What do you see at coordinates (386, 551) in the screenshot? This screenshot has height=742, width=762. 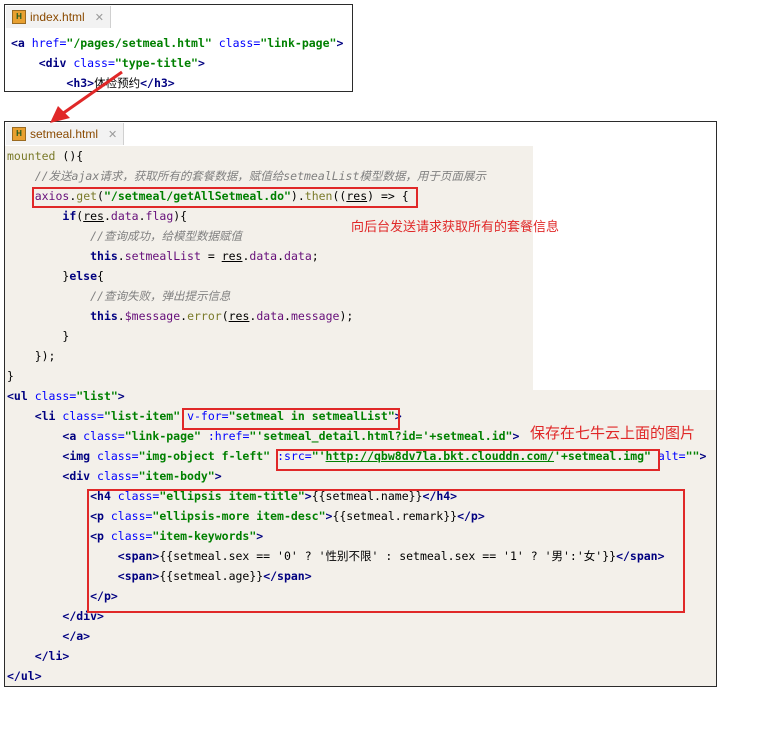 I see `item-body-highlight` at bounding box center [386, 551].